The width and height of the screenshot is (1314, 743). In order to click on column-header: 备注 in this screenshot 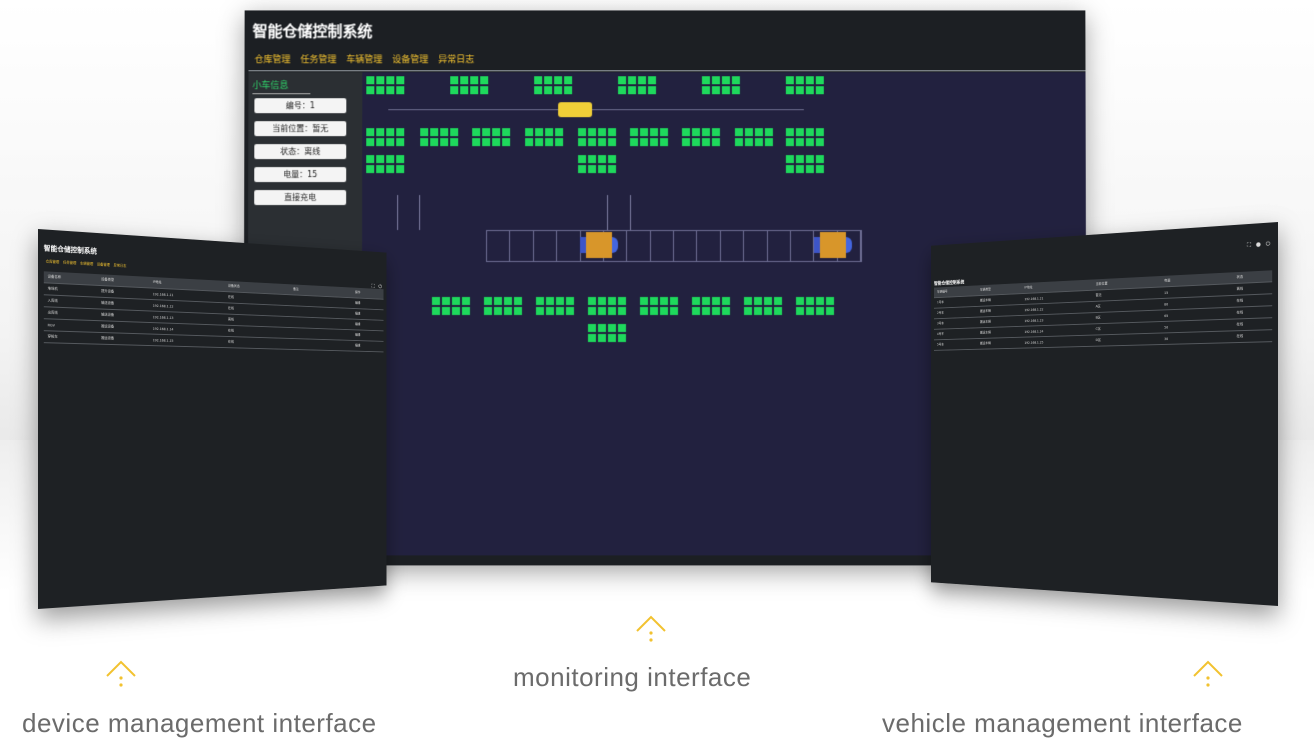, I will do `click(321, 291)`.